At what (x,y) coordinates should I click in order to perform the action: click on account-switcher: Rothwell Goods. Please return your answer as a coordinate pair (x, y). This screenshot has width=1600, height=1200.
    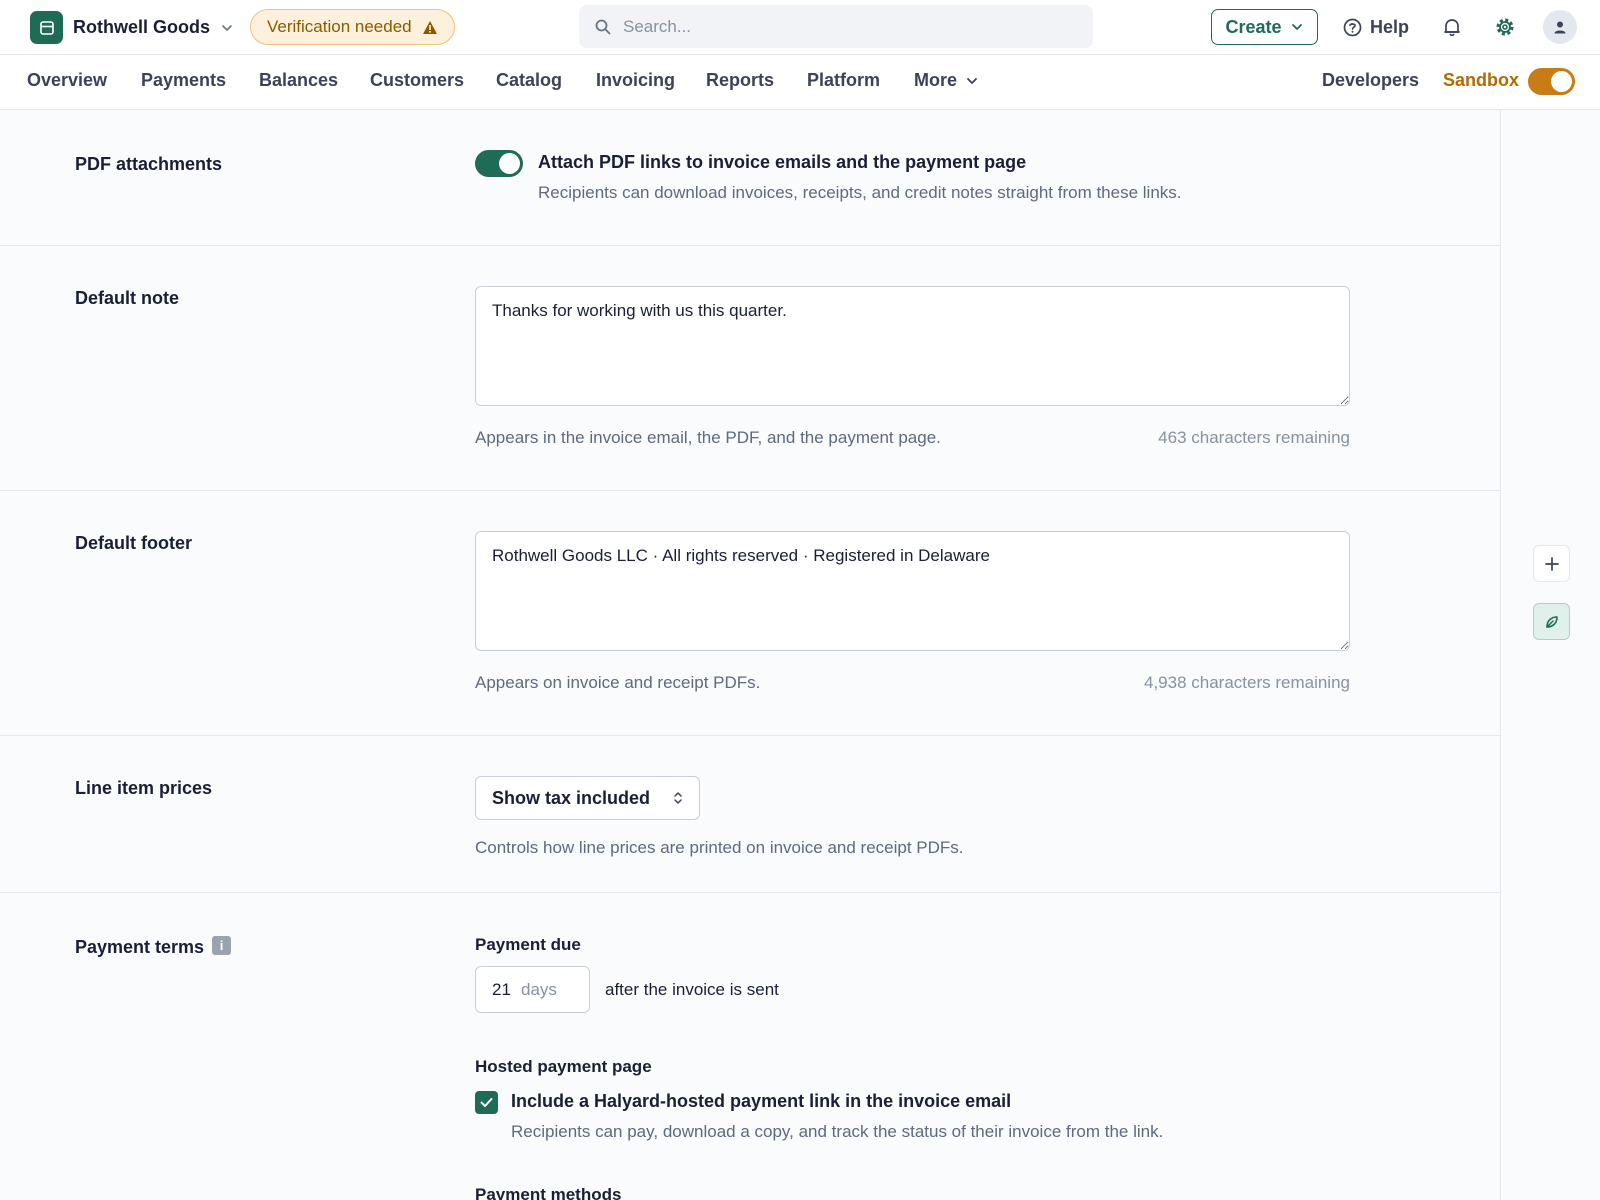
    Looking at the image, I should click on (132, 27).